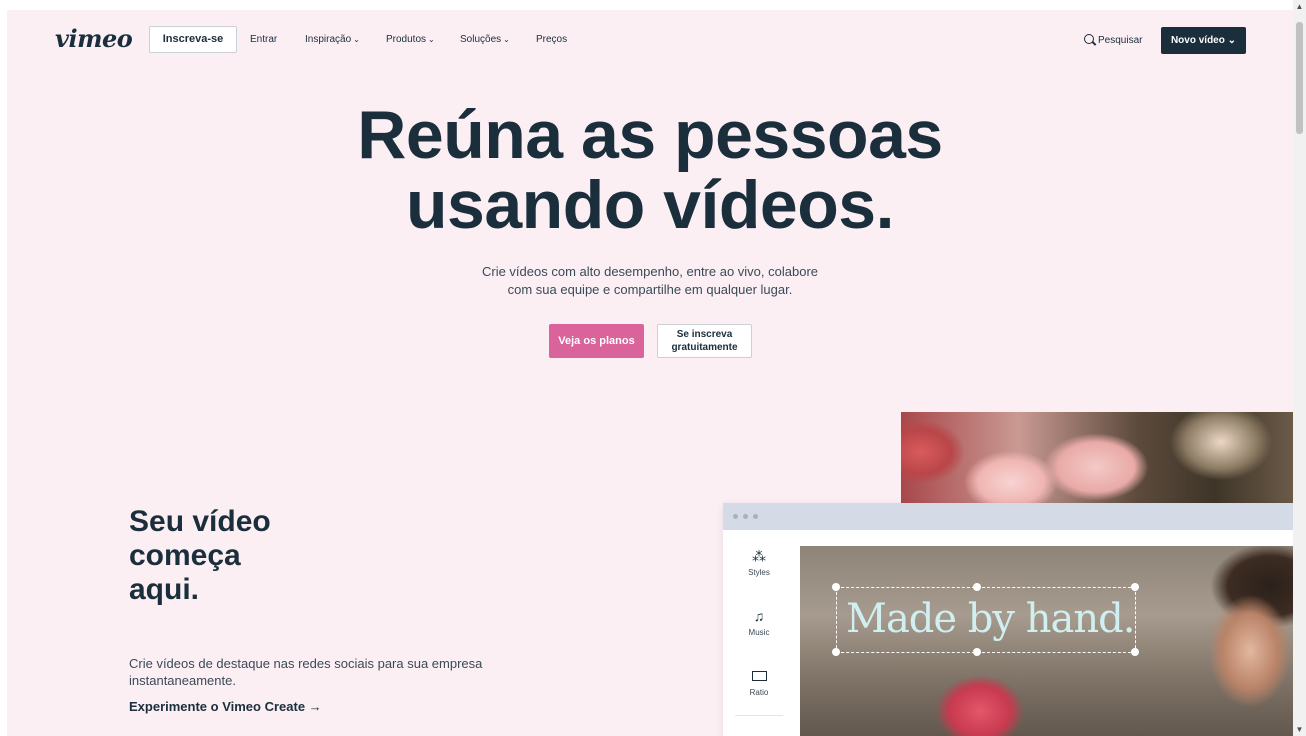 The height and width of the screenshot is (736, 1306). What do you see at coordinates (650, 205) in the screenshot?
I see `hero-title-line2: usando vídeos.` at bounding box center [650, 205].